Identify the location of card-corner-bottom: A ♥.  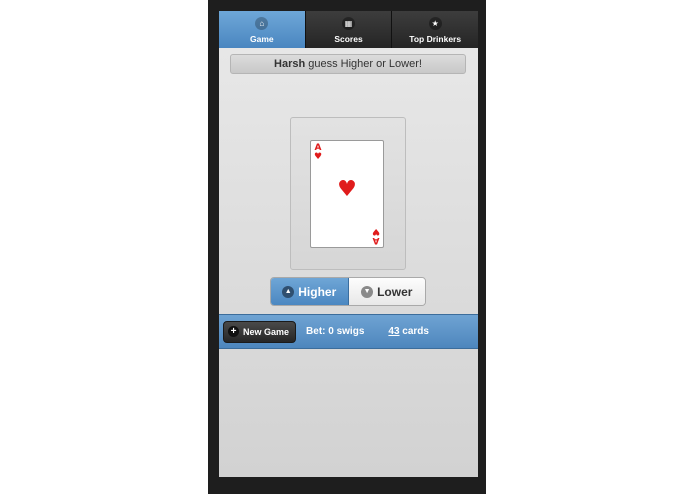
(375, 235).